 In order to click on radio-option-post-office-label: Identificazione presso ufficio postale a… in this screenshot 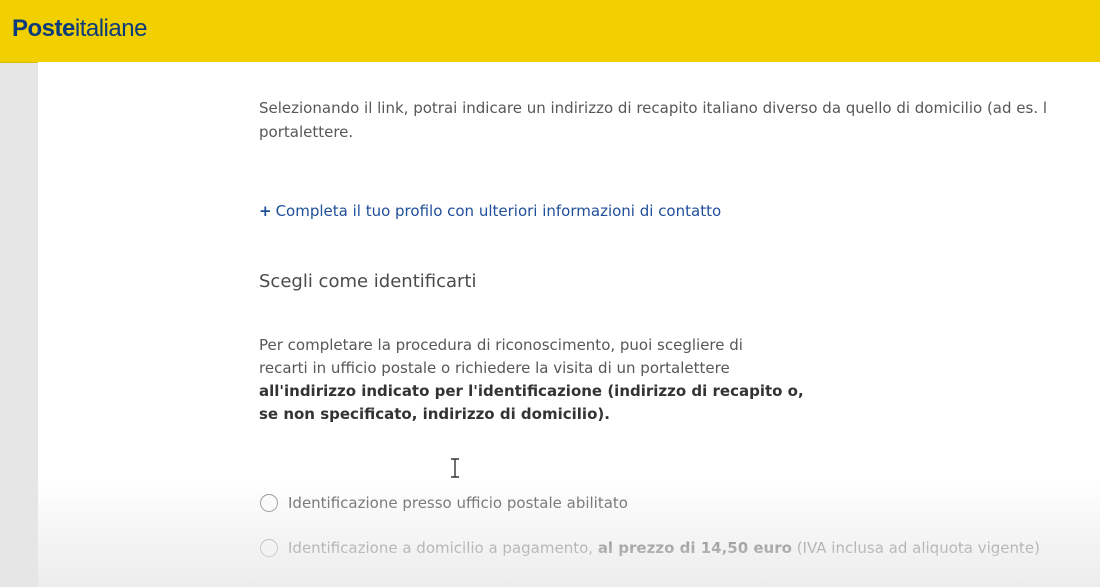, I will do `click(458, 503)`.